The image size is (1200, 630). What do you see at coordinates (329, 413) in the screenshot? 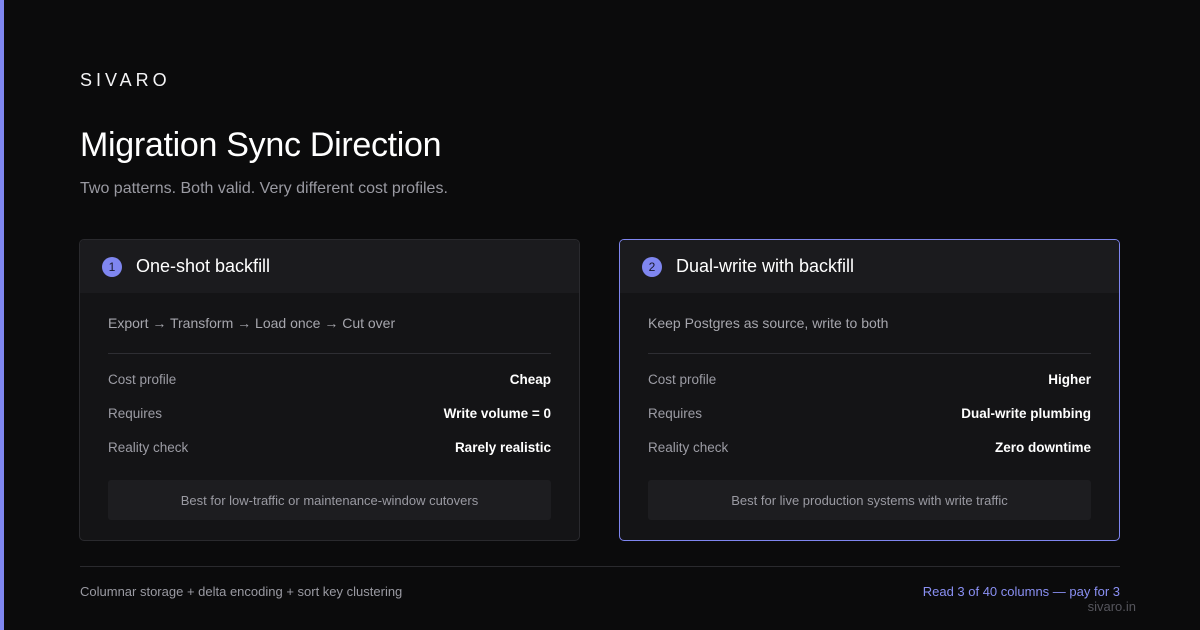
I see `card-row-requires: Requires Write volume = 0` at bounding box center [329, 413].